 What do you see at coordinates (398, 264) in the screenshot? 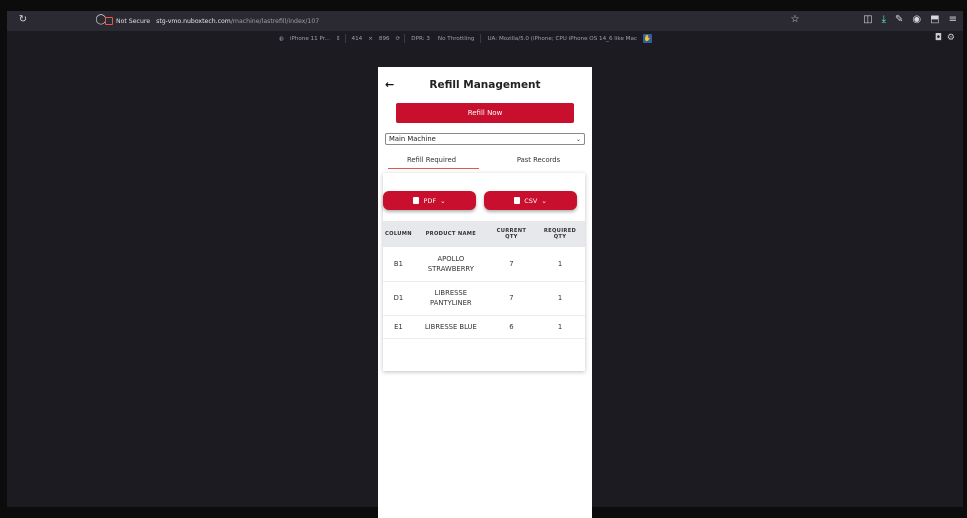
I see `column-cell: B1` at bounding box center [398, 264].